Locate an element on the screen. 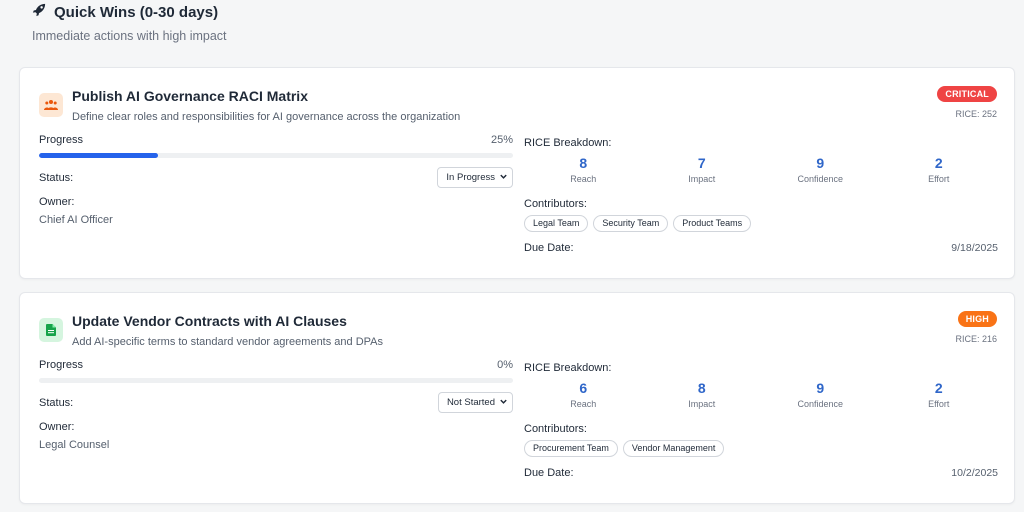  rice-impact: 7 Impact is located at coordinates (702, 169).